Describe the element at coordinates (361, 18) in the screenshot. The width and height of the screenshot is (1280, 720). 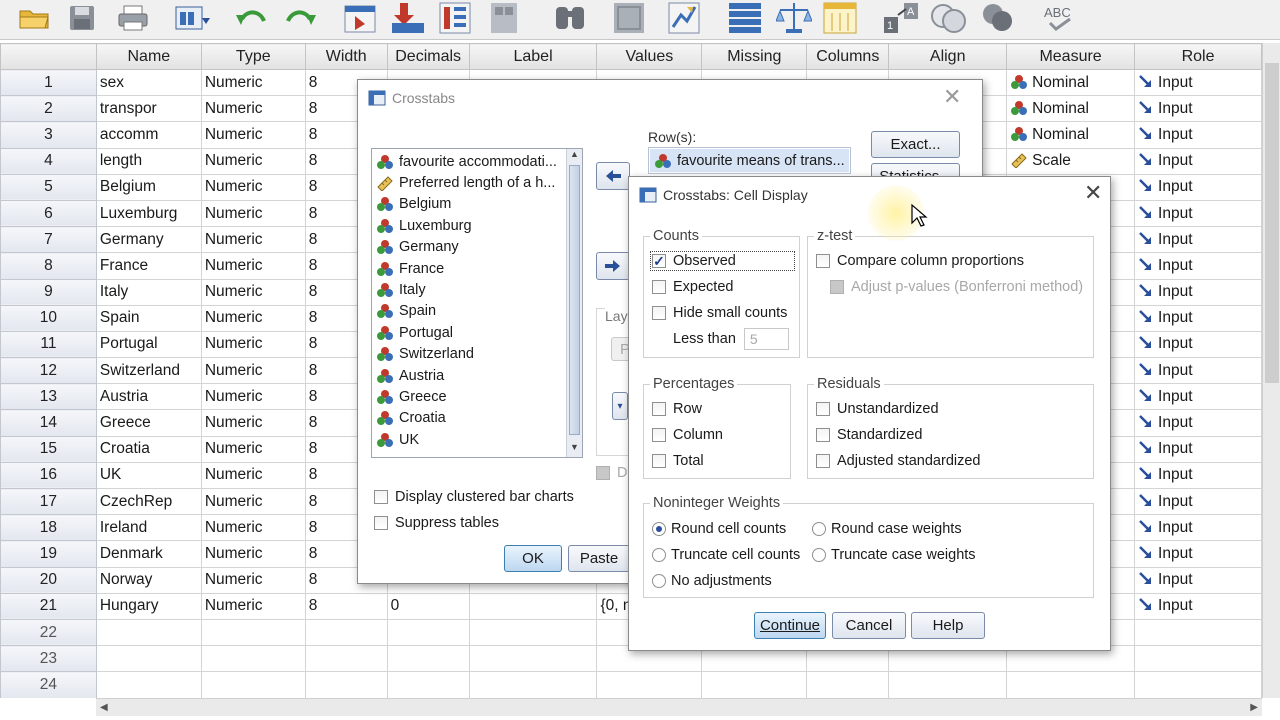
I see `goto-case-icon` at that location.